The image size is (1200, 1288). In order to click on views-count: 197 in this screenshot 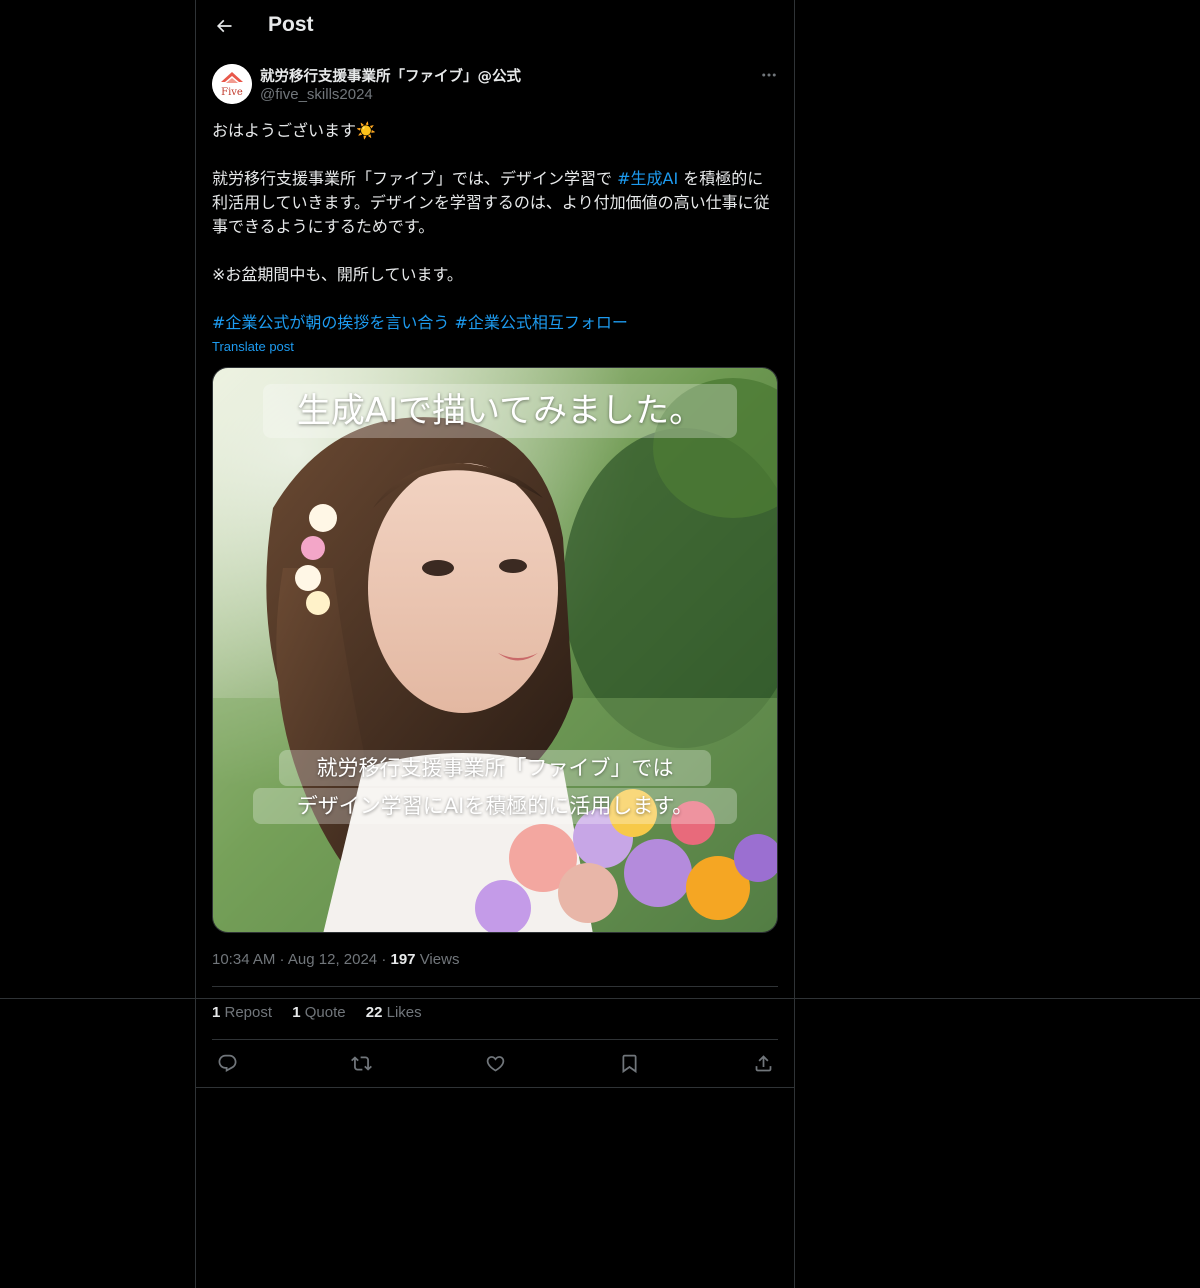, I will do `click(403, 959)`.